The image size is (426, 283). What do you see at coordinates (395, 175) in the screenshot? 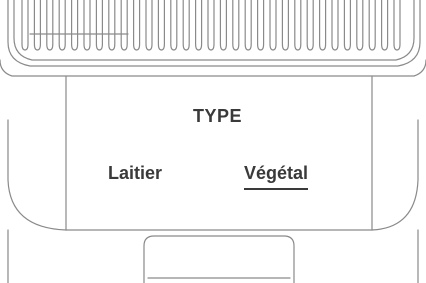
I see `housing-right-curve` at bounding box center [395, 175].